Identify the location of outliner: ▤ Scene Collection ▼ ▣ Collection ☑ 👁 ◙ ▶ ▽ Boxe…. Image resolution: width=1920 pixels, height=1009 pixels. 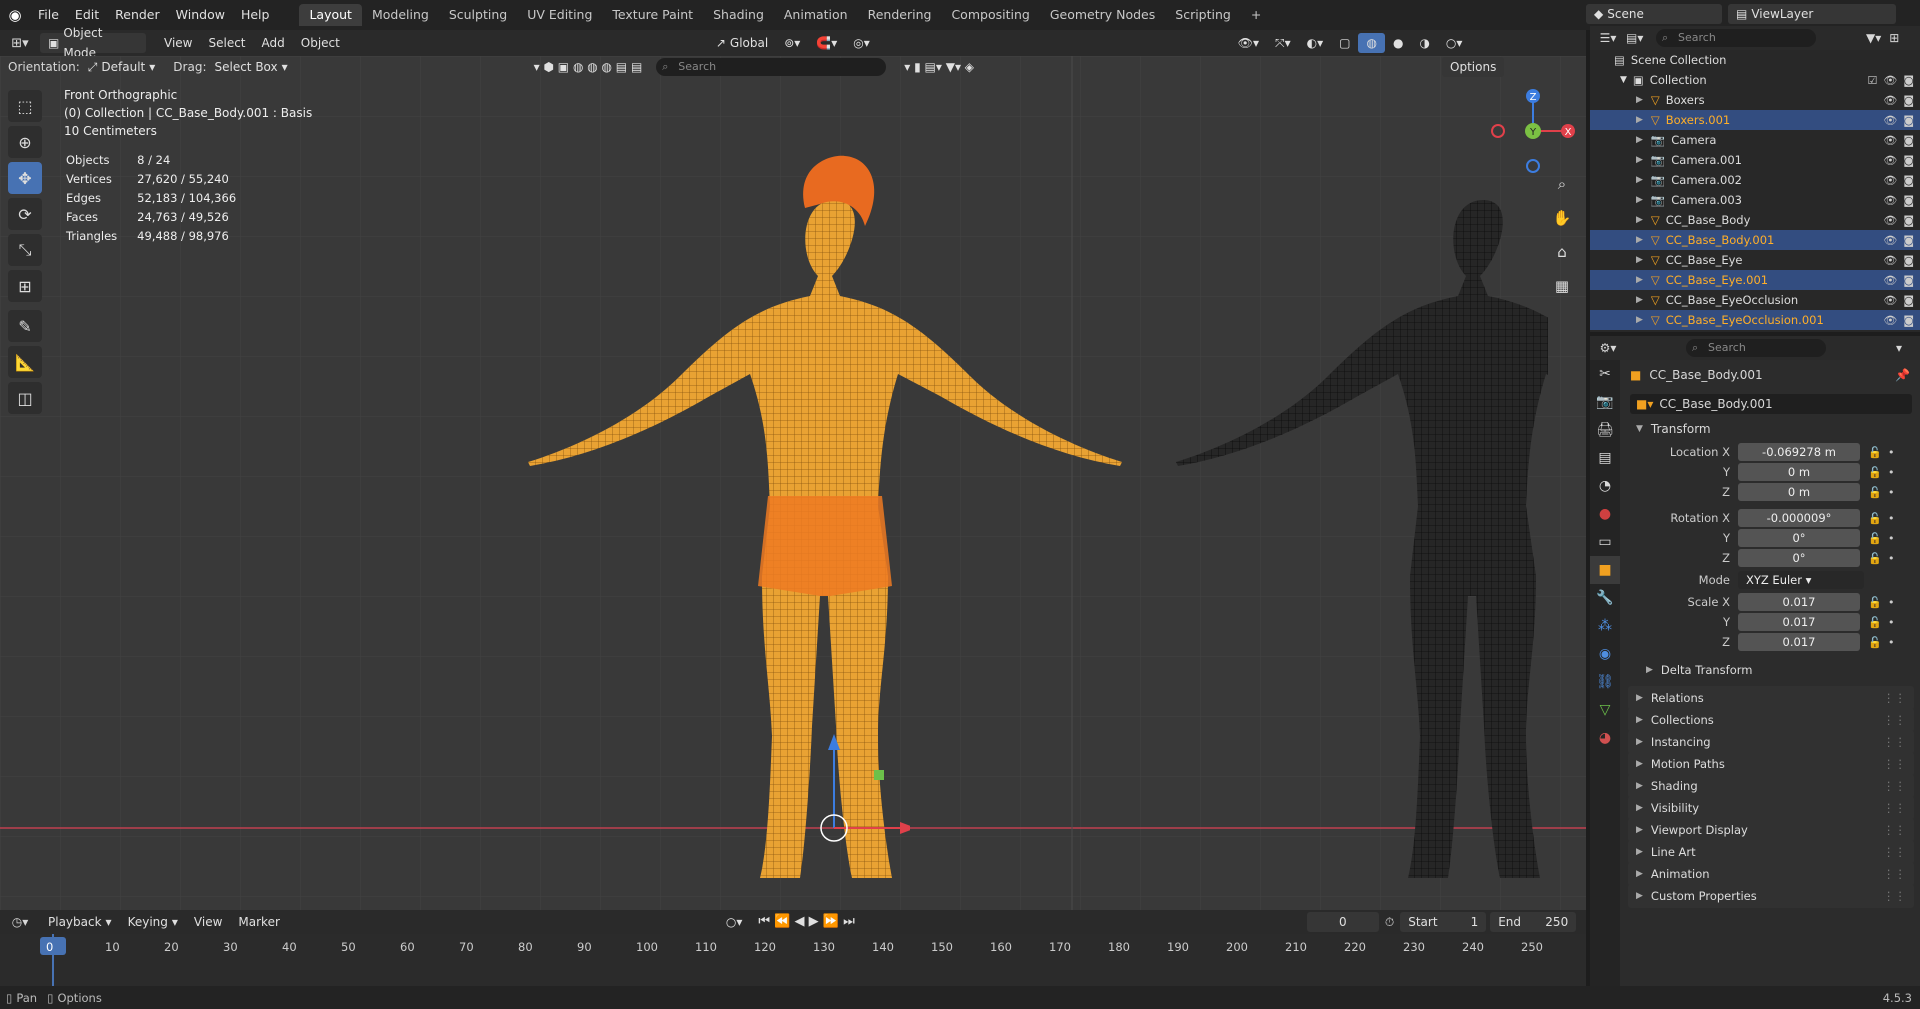
(1755, 191).